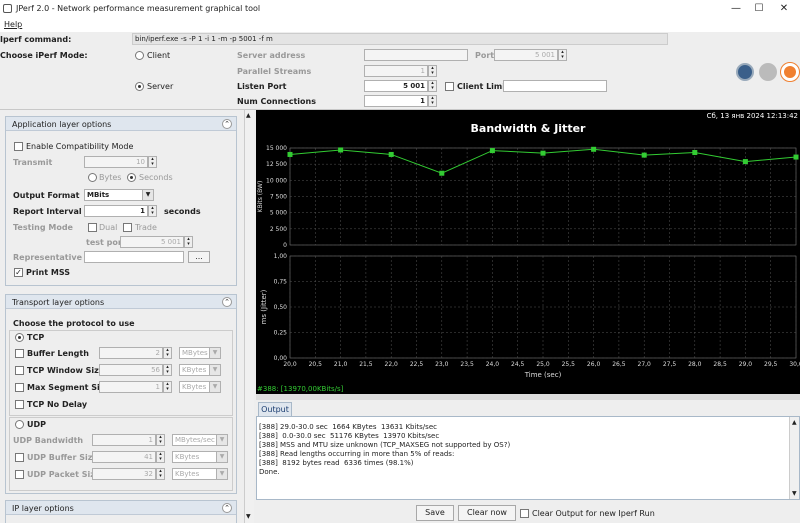  What do you see at coordinates (124, 474) in the screenshot?
I see `udp-pkt-input: 32` at bounding box center [124, 474].